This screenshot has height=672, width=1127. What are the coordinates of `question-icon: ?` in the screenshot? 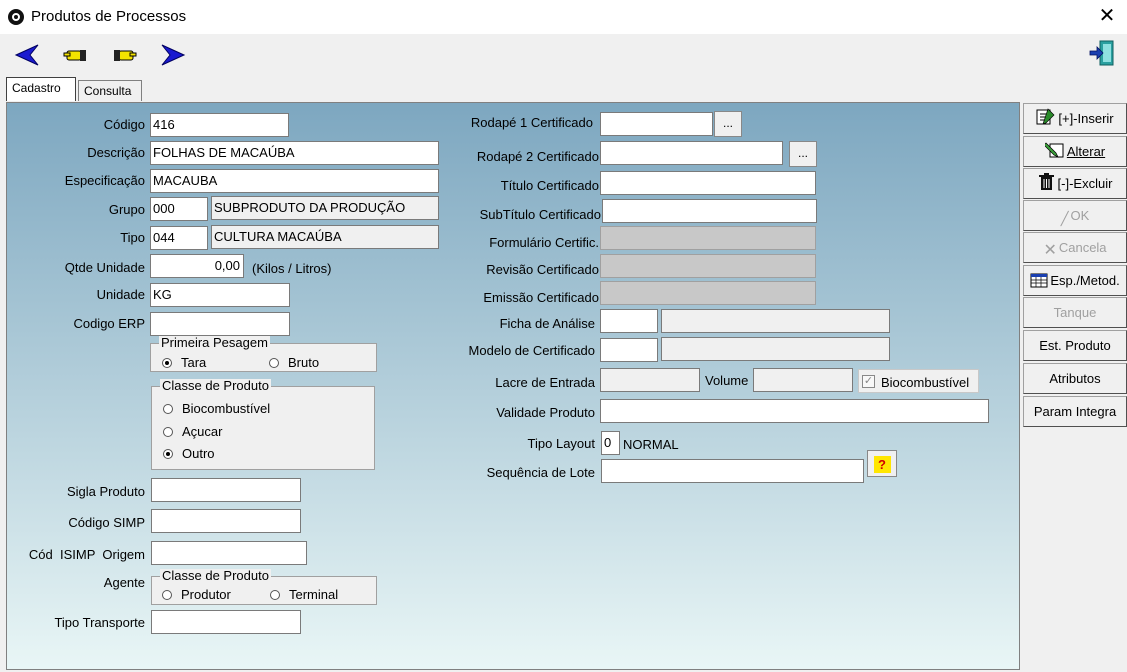 It's located at (882, 465).